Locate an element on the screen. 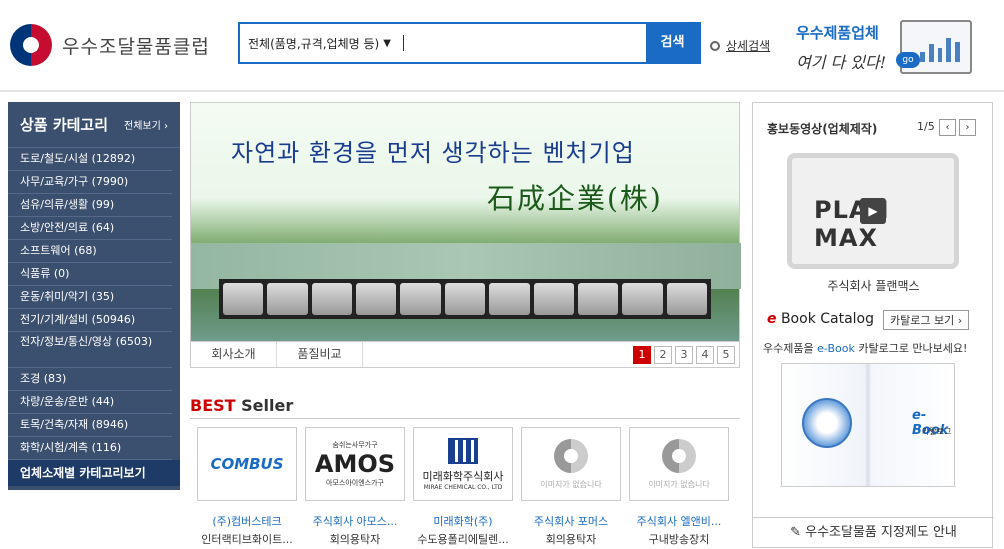  banner-headline: 자연과 환경을 먼저 생각하는 벤처기업 is located at coordinates (433, 153).